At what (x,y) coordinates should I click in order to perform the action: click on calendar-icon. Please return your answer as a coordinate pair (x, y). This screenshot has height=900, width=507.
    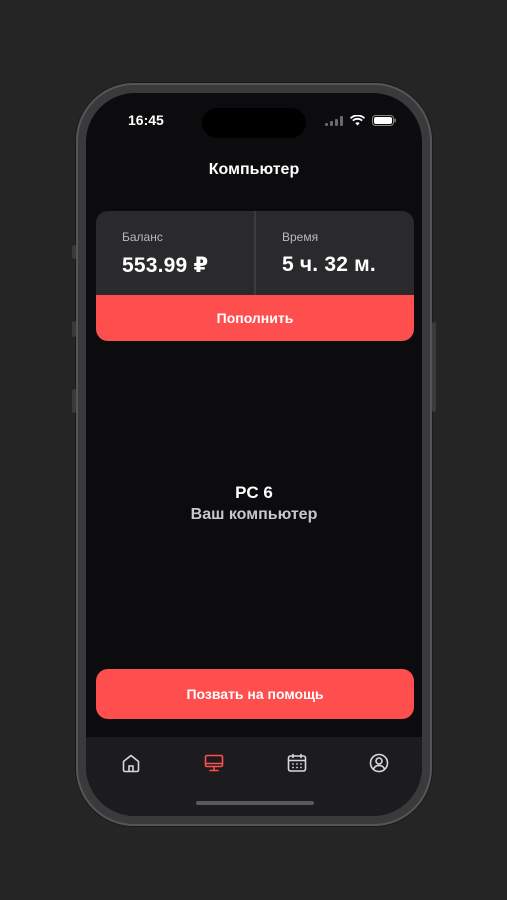
    Looking at the image, I should click on (297, 765).